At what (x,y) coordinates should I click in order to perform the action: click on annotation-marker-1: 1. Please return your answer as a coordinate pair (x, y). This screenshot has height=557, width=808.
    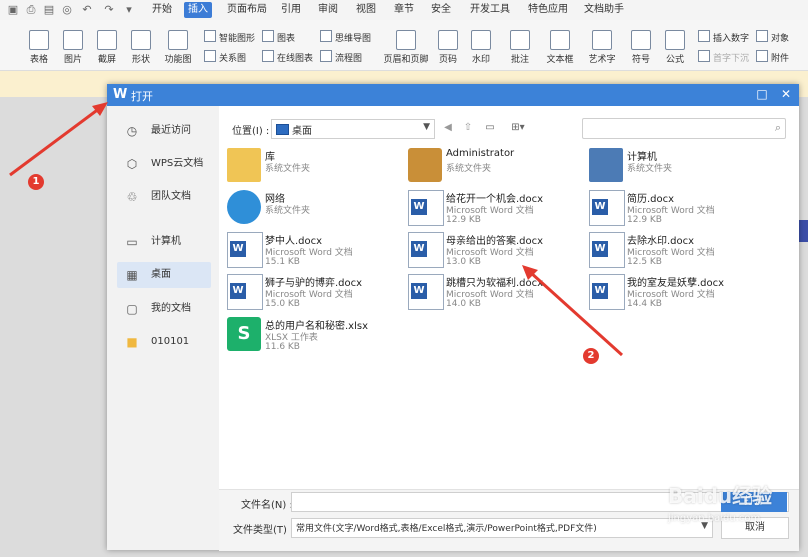
    Looking at the image, I should click on (36, 182).